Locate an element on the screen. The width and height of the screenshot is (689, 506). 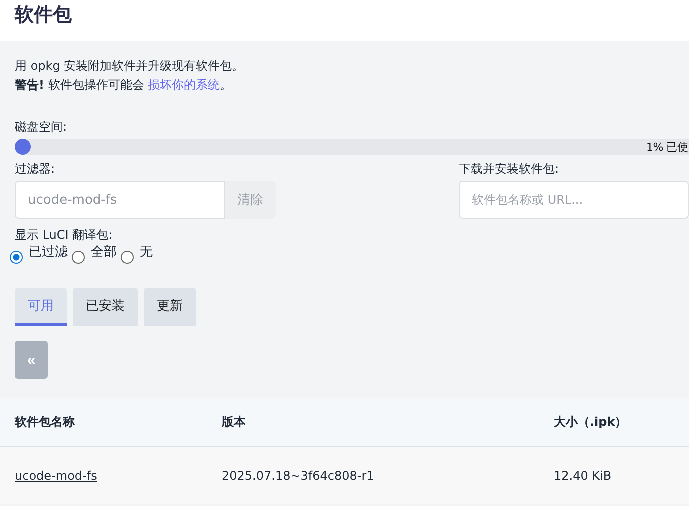
intro-text: 用 opkg 安装附加软件并升级现有软件包。 is located at coordinates (130, 66).